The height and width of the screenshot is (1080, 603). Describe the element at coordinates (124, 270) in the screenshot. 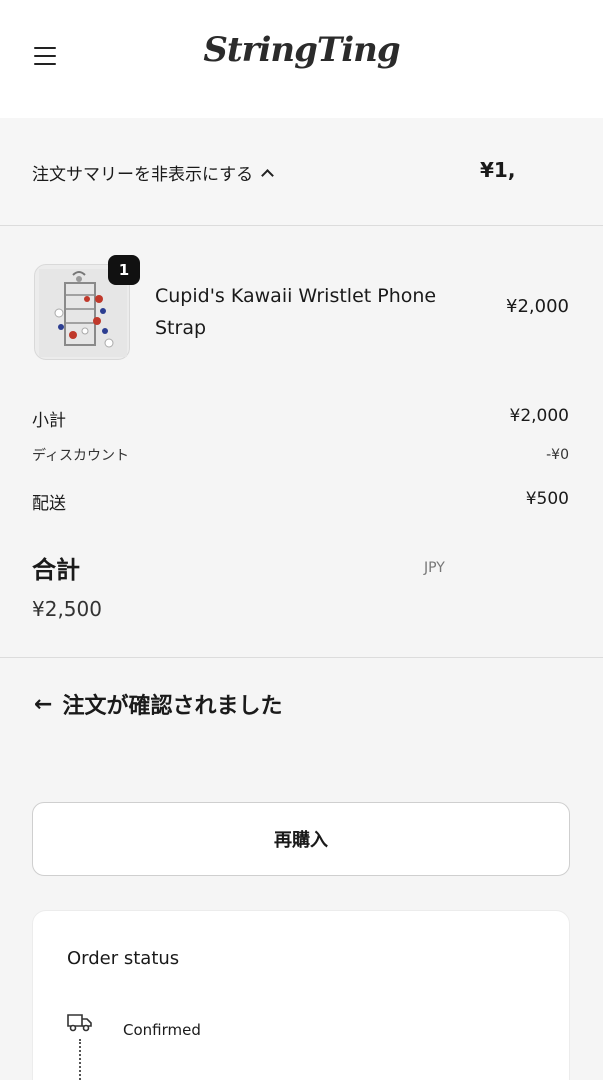

I see `quantity-badge: 1` at that location.